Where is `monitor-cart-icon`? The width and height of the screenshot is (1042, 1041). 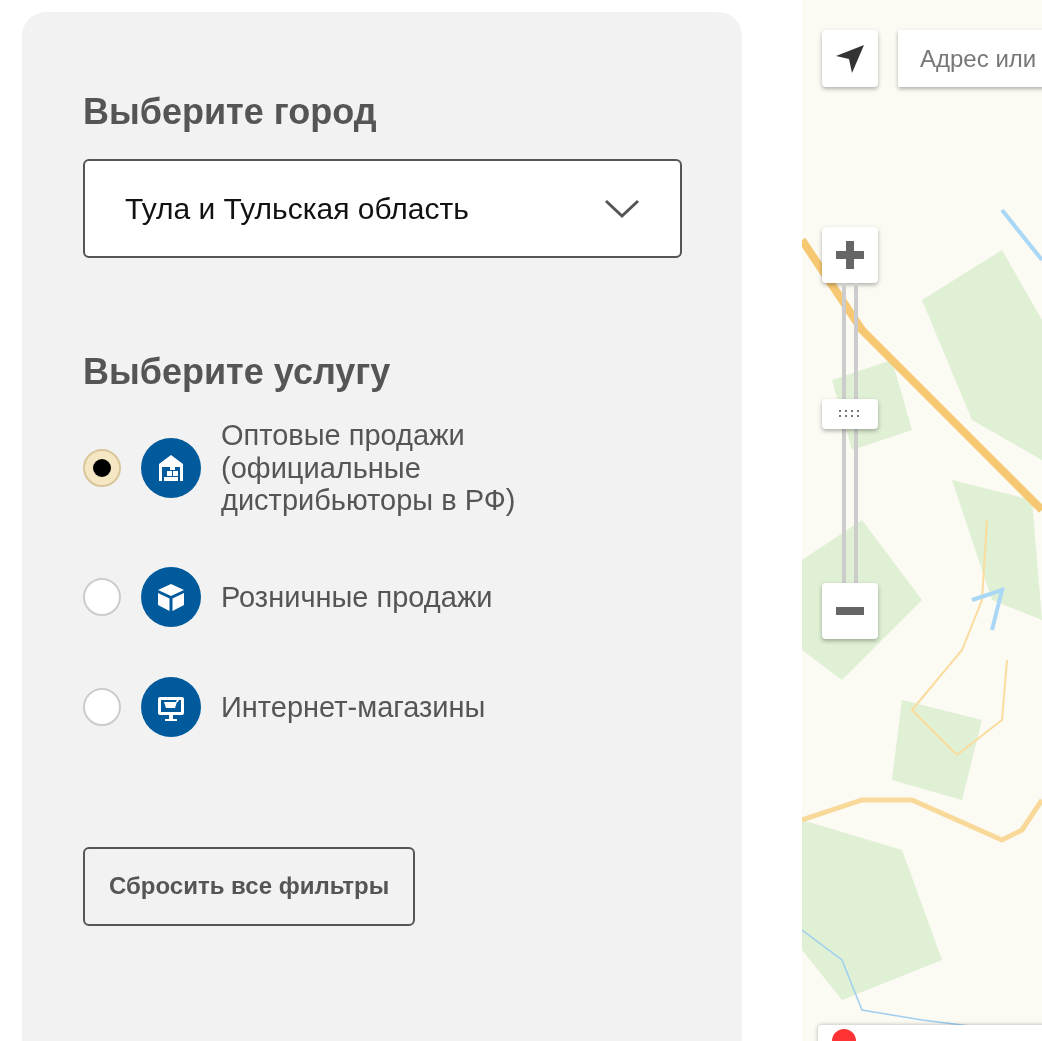 monitor-cart-icon is located at coordinates (171, 706).